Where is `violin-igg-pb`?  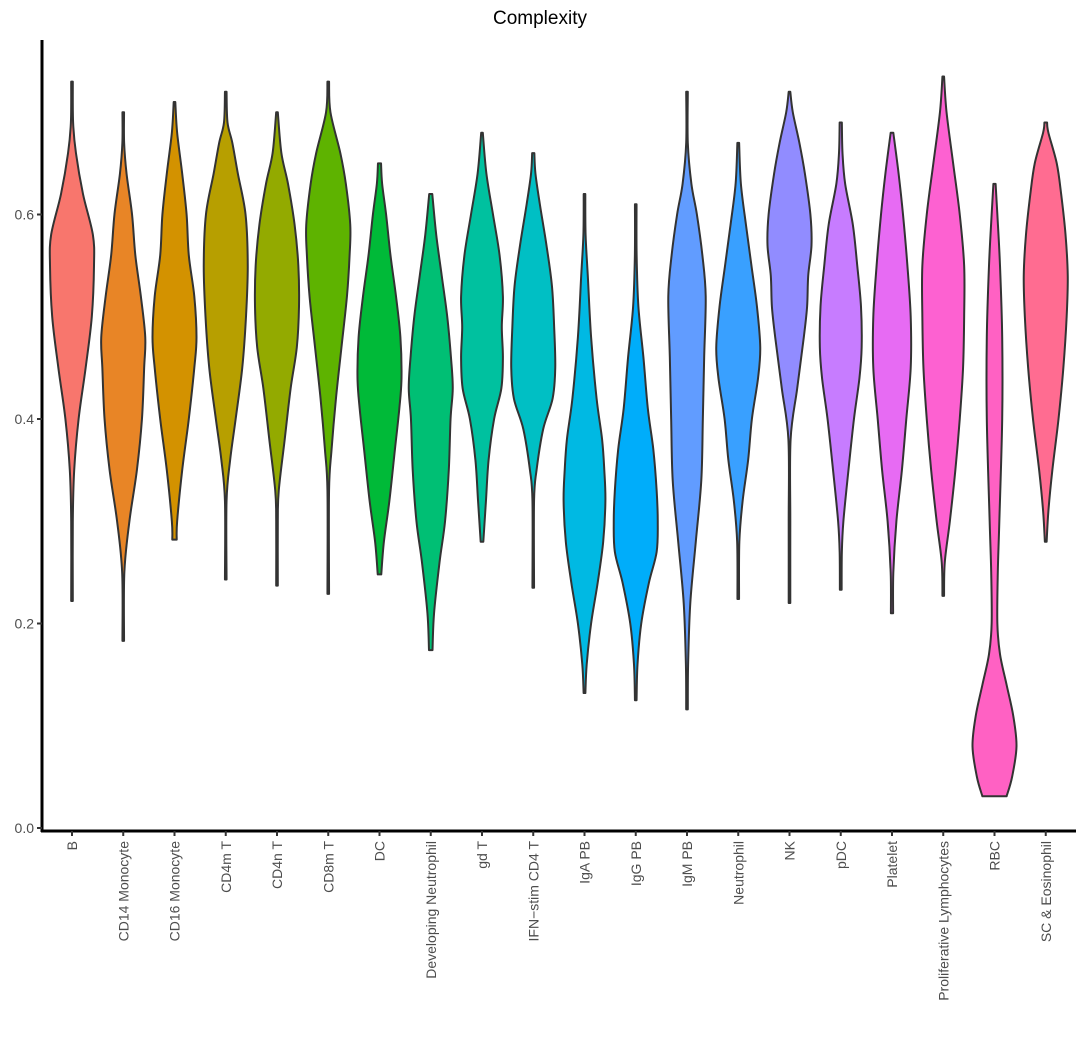 violin-igg-pb is located at coordinates (635, 452).